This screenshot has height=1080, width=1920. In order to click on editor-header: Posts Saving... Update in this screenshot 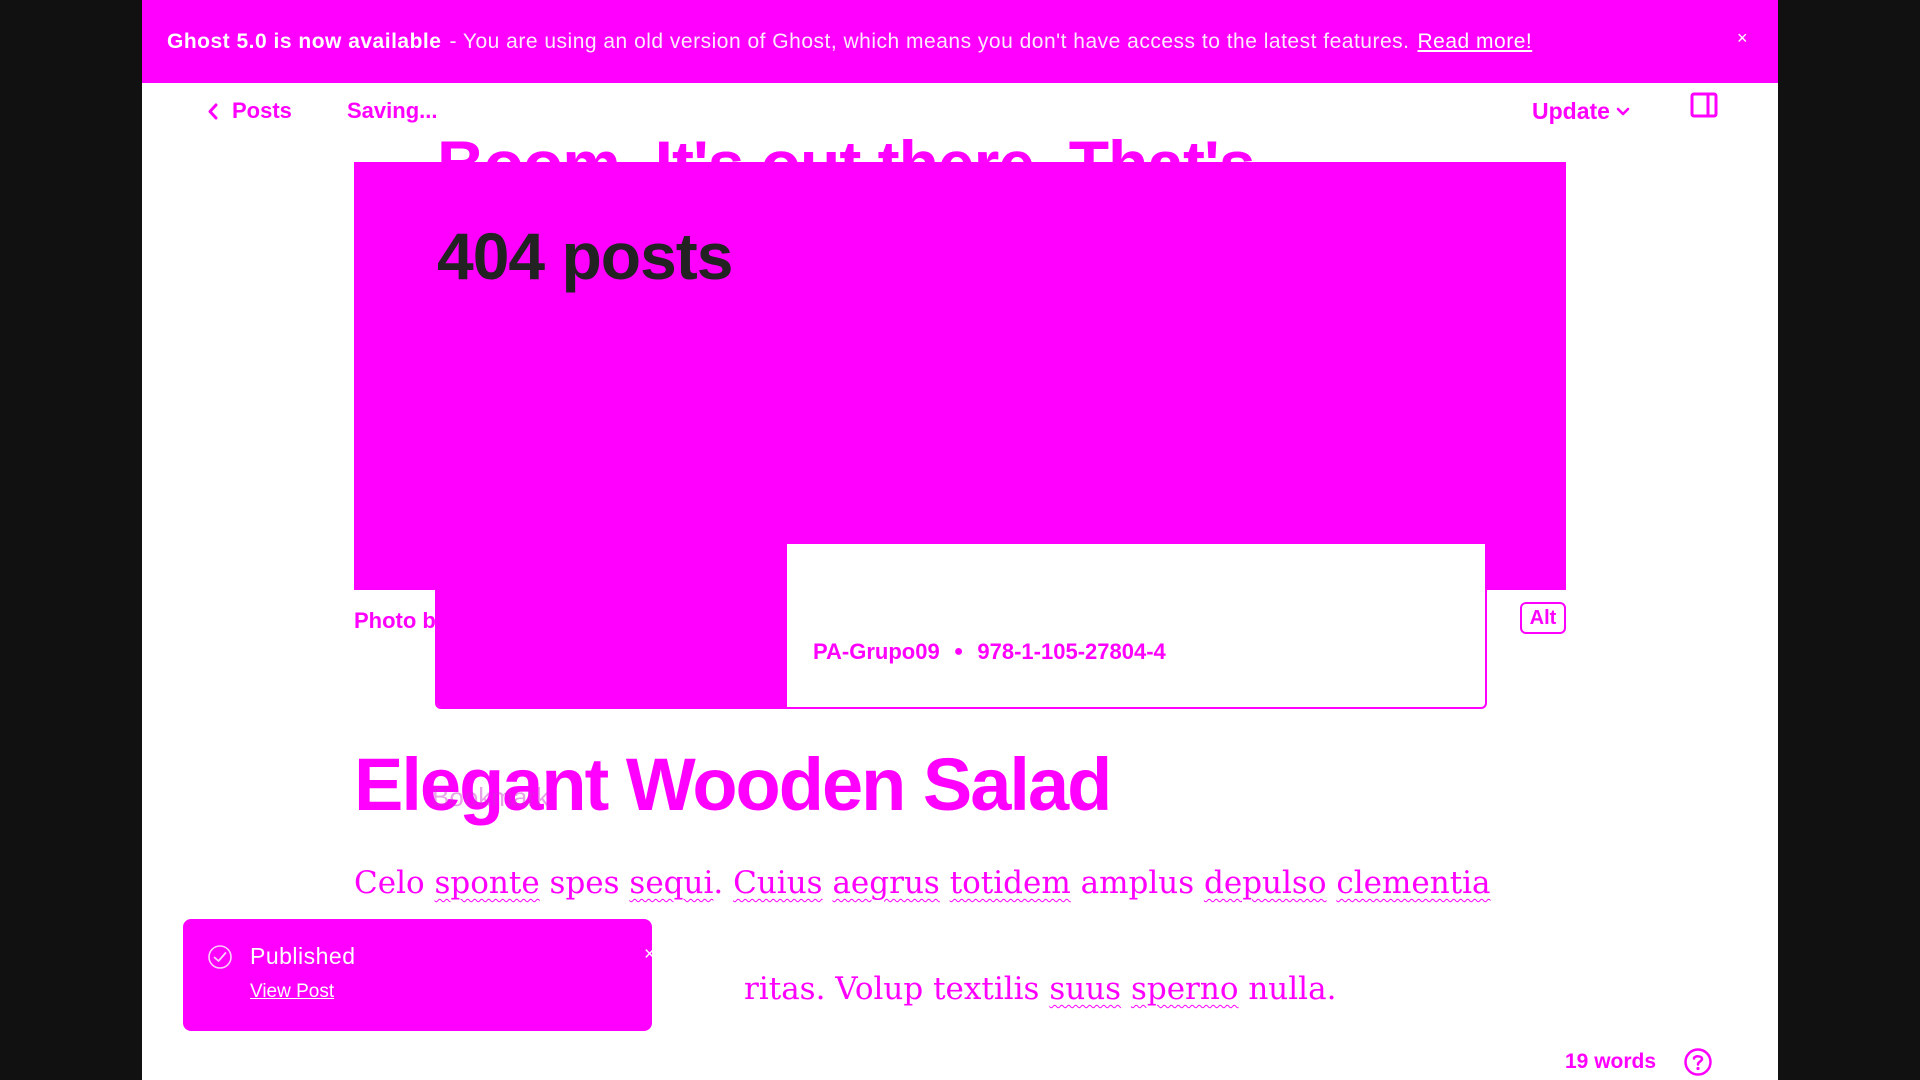, I will do `click(960, 113)`.